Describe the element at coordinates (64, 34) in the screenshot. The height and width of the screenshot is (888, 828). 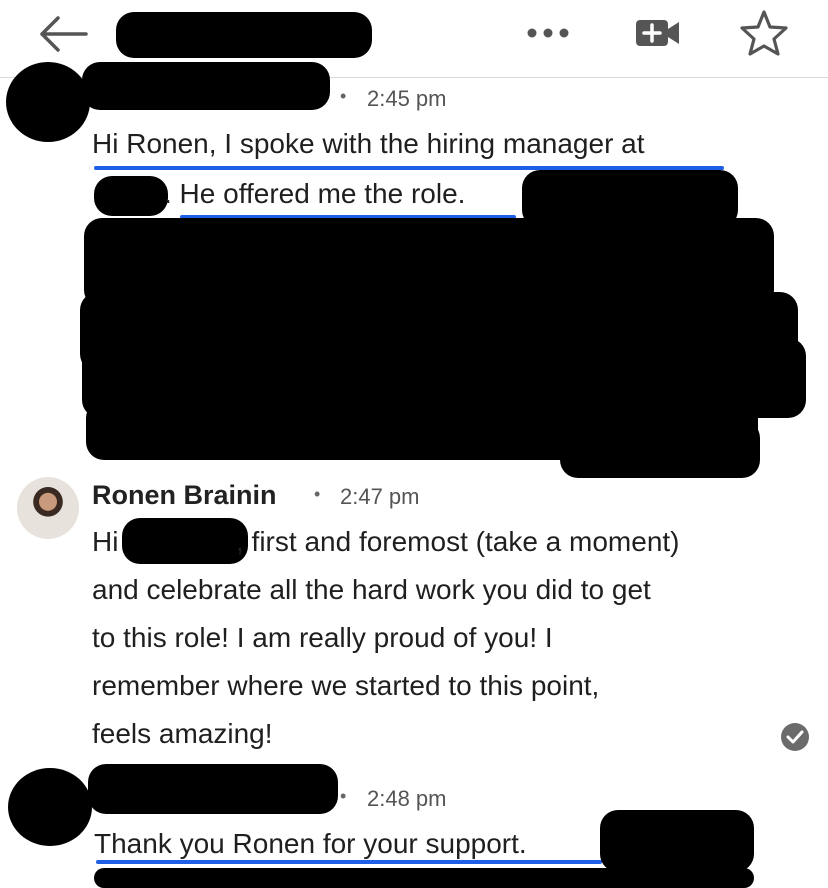
I see `back-arrow-icon` at that location.